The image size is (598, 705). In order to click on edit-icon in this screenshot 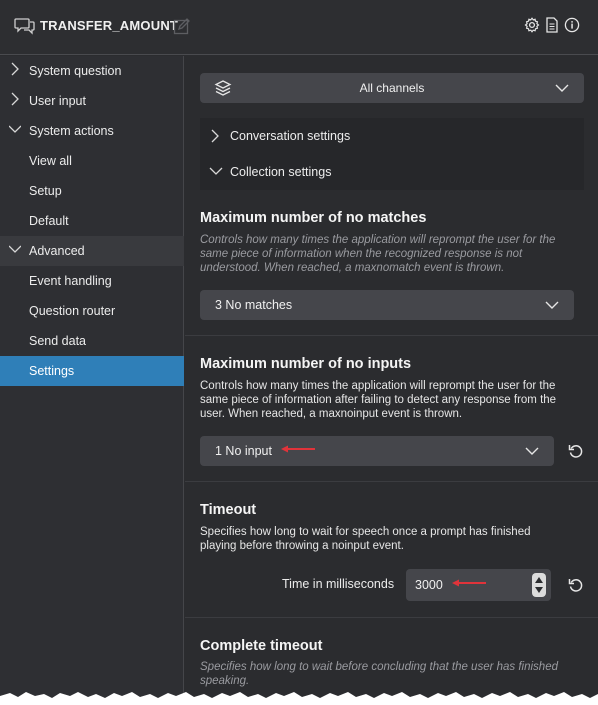, I will do `click(182, 26)`.